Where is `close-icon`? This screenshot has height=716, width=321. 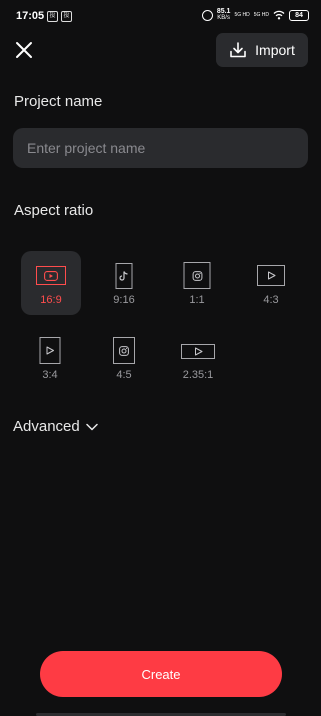
close-icon is located at coordinates (24, 50).